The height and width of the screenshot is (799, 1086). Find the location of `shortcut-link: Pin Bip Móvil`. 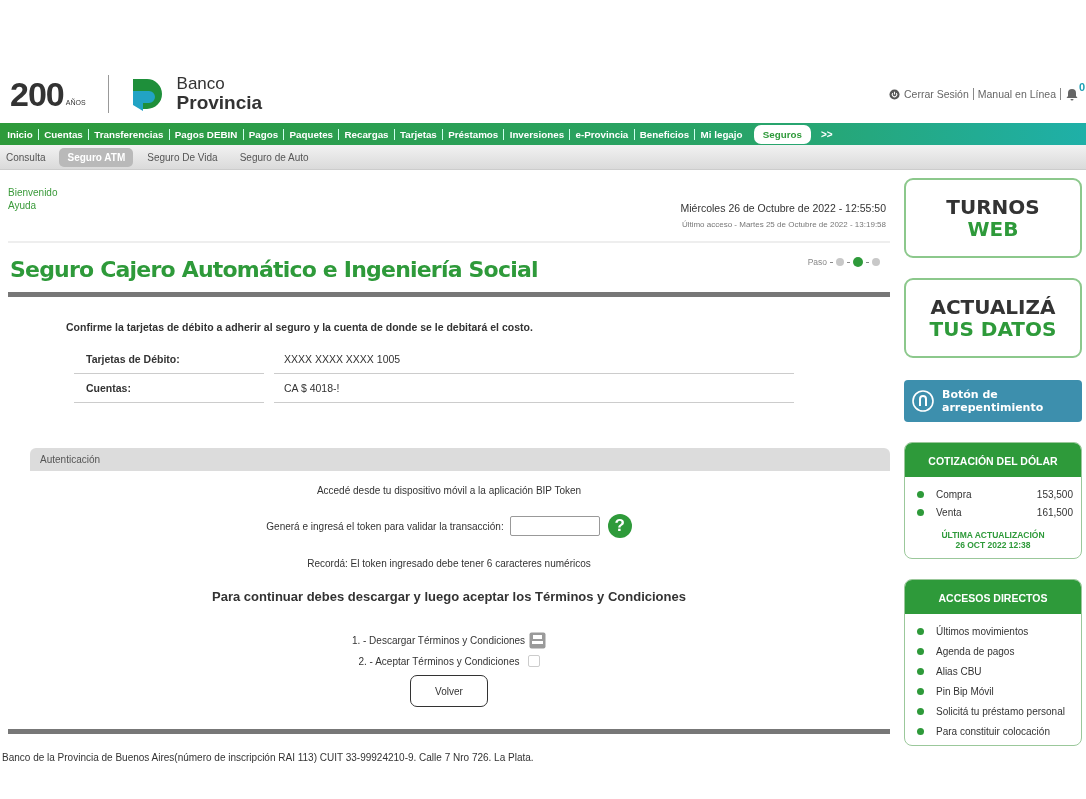

shortcut-link: Pin Bip Móvil is located at coordinates (965, 691).